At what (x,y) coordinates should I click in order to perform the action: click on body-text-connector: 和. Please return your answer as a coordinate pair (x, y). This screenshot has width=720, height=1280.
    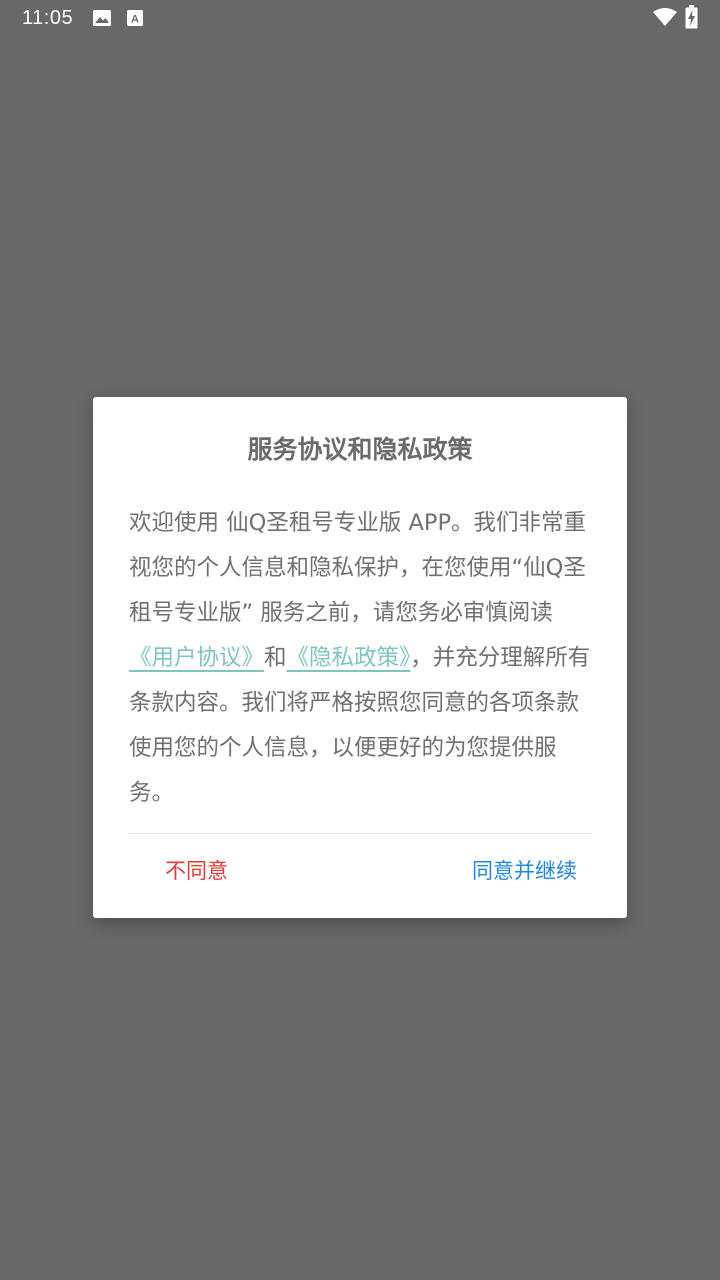
    Looking at the image, I should click on (275, 658).